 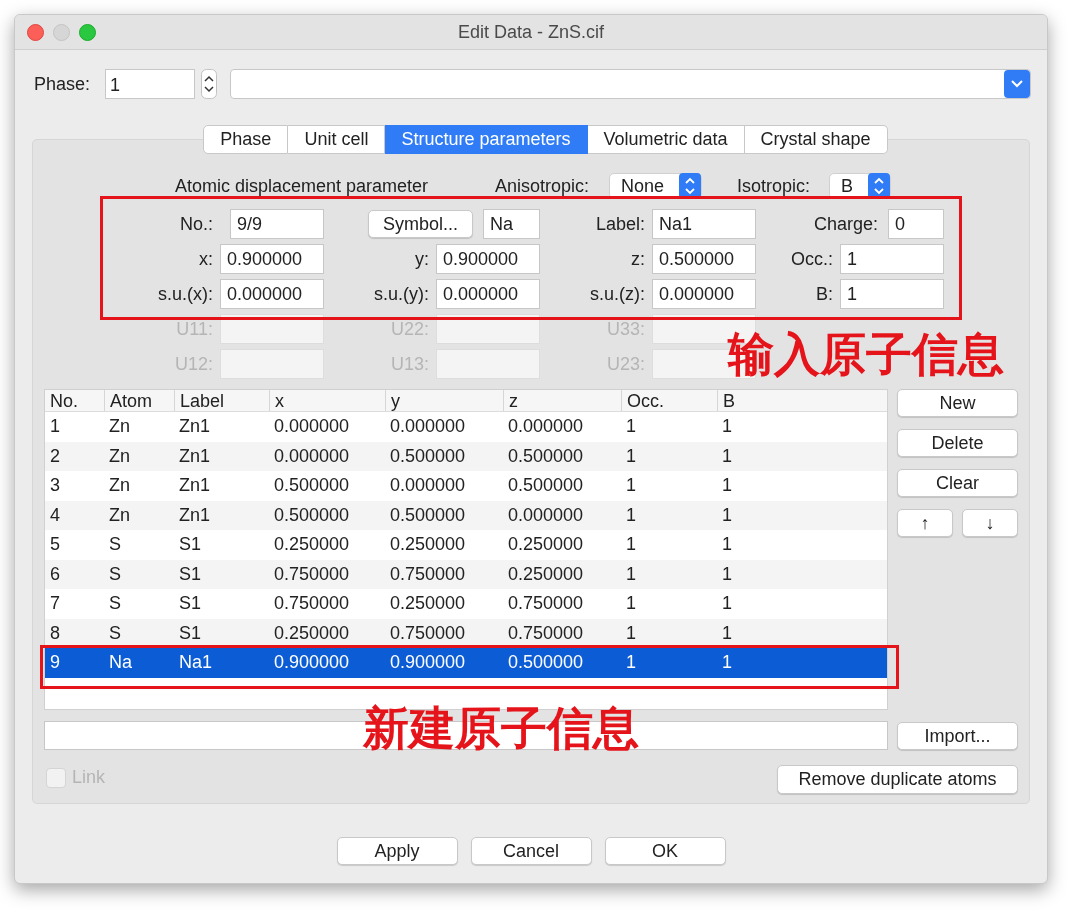 I want to click on column-header: Atom, so click(x=139, y=400).